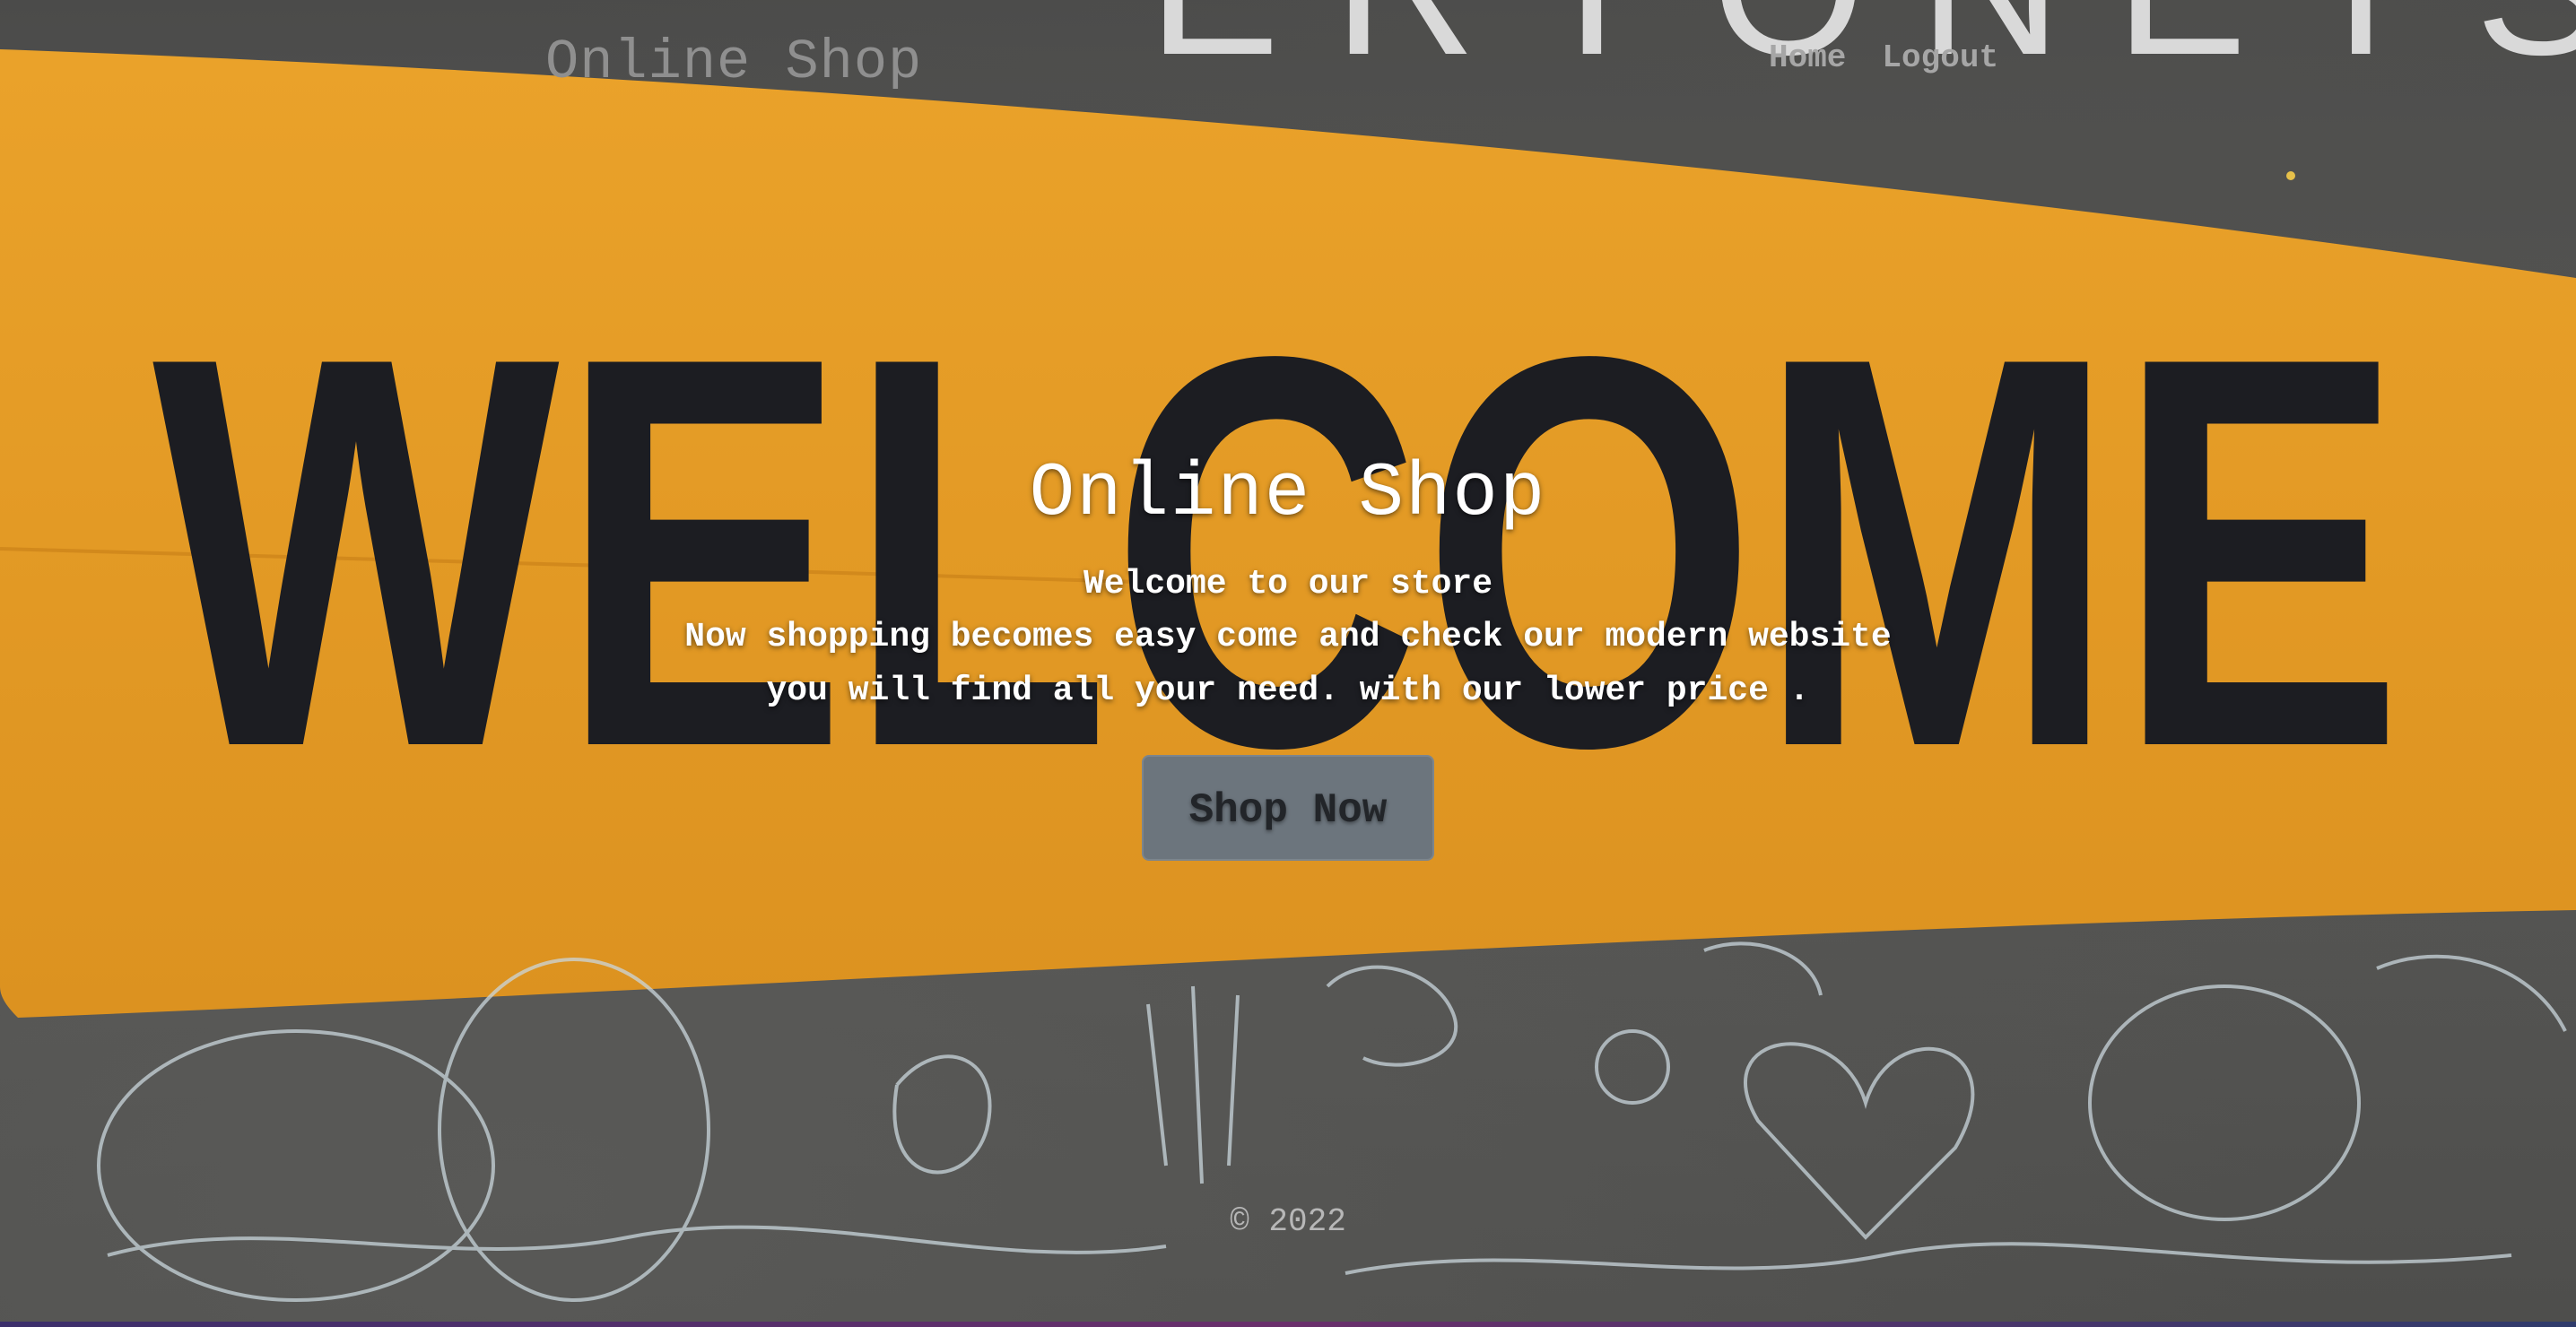 The image size is (2576, 1327). I want to click on bottom-edge-strip, so click(1288, 1324).